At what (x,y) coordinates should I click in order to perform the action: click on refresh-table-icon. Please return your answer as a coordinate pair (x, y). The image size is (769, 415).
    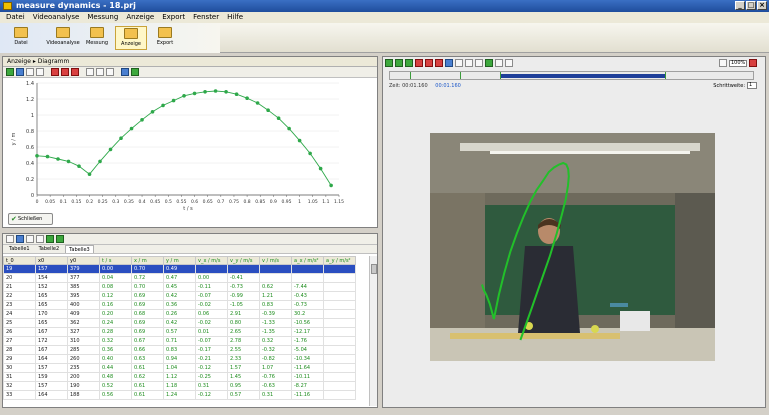
    Looking at the image, I should click on (50, 239).